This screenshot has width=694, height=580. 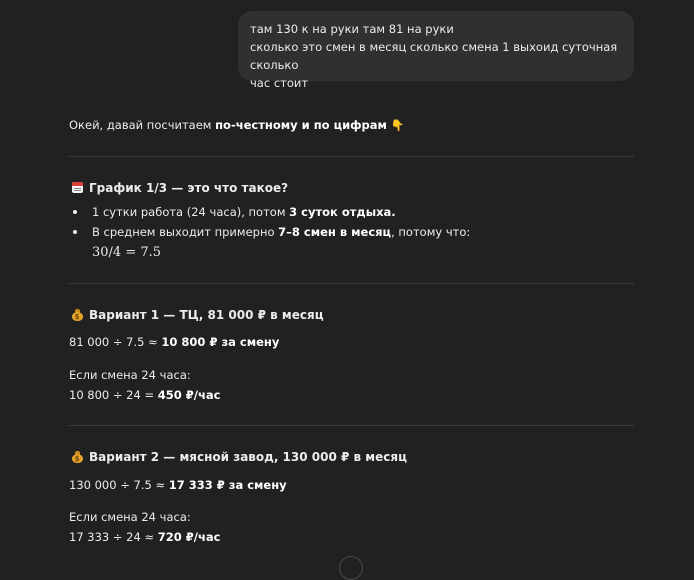 What do you see at coordinates (352, 29) in the screenshot?
I see `user-message-line: там 130 к на руки там 81 на руки` at bounding box center [352, 29].